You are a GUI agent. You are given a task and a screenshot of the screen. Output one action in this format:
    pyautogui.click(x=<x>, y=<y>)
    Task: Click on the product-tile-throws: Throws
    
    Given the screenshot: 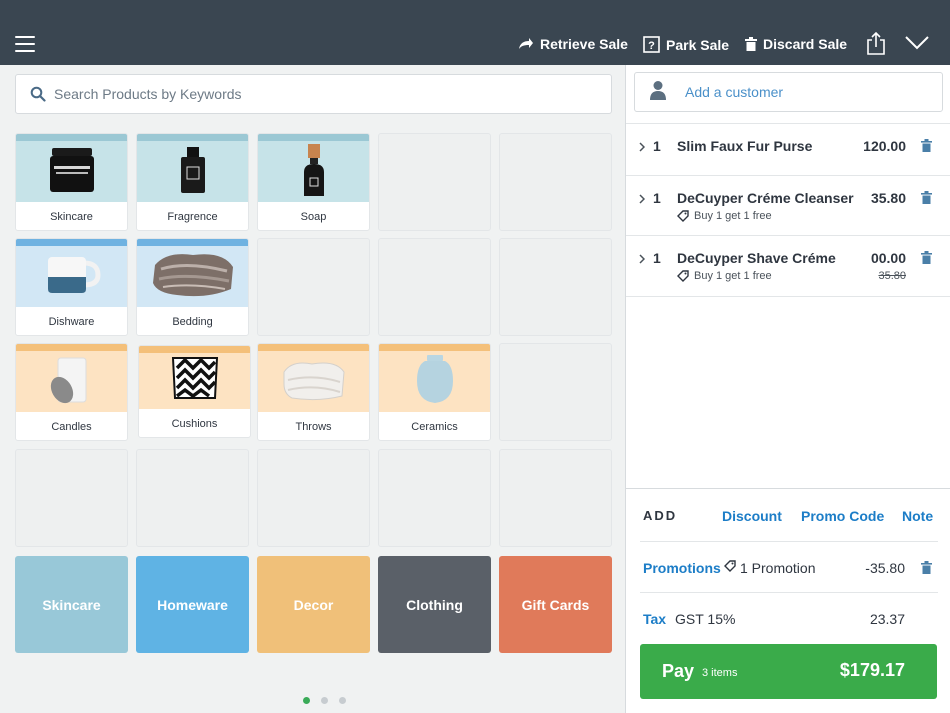 What is the action you would take?
    pyautogui.click(x=313, y=392)
    